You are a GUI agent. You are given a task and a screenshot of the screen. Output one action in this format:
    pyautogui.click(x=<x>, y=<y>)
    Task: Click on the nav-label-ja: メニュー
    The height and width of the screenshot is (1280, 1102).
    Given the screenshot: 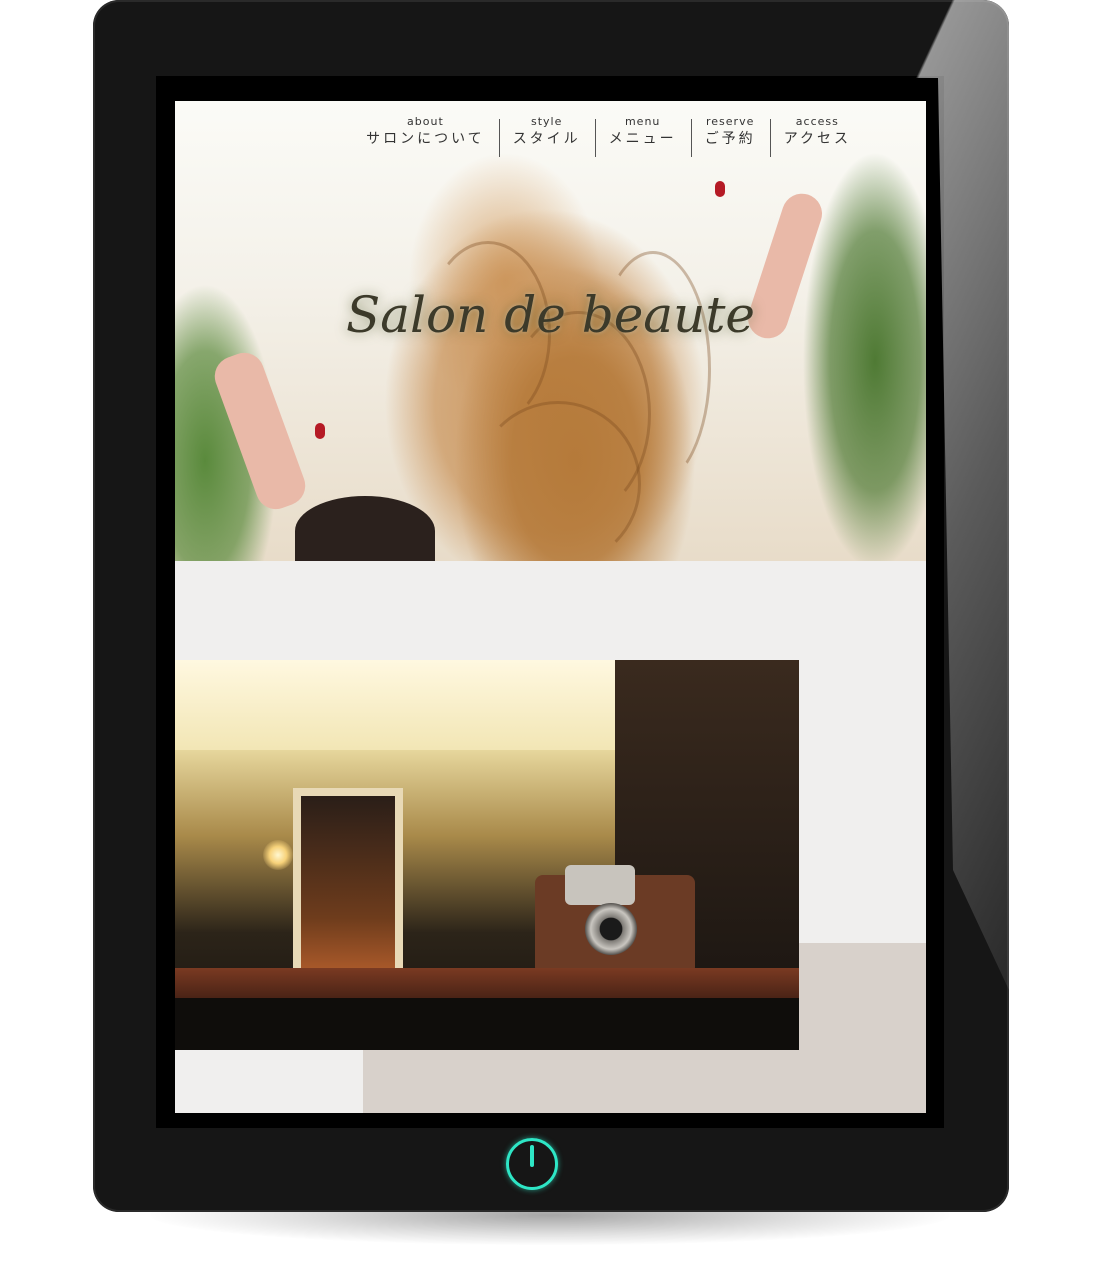 What is the action you would take?
    pyautogui.click(x=642, y=139)
    